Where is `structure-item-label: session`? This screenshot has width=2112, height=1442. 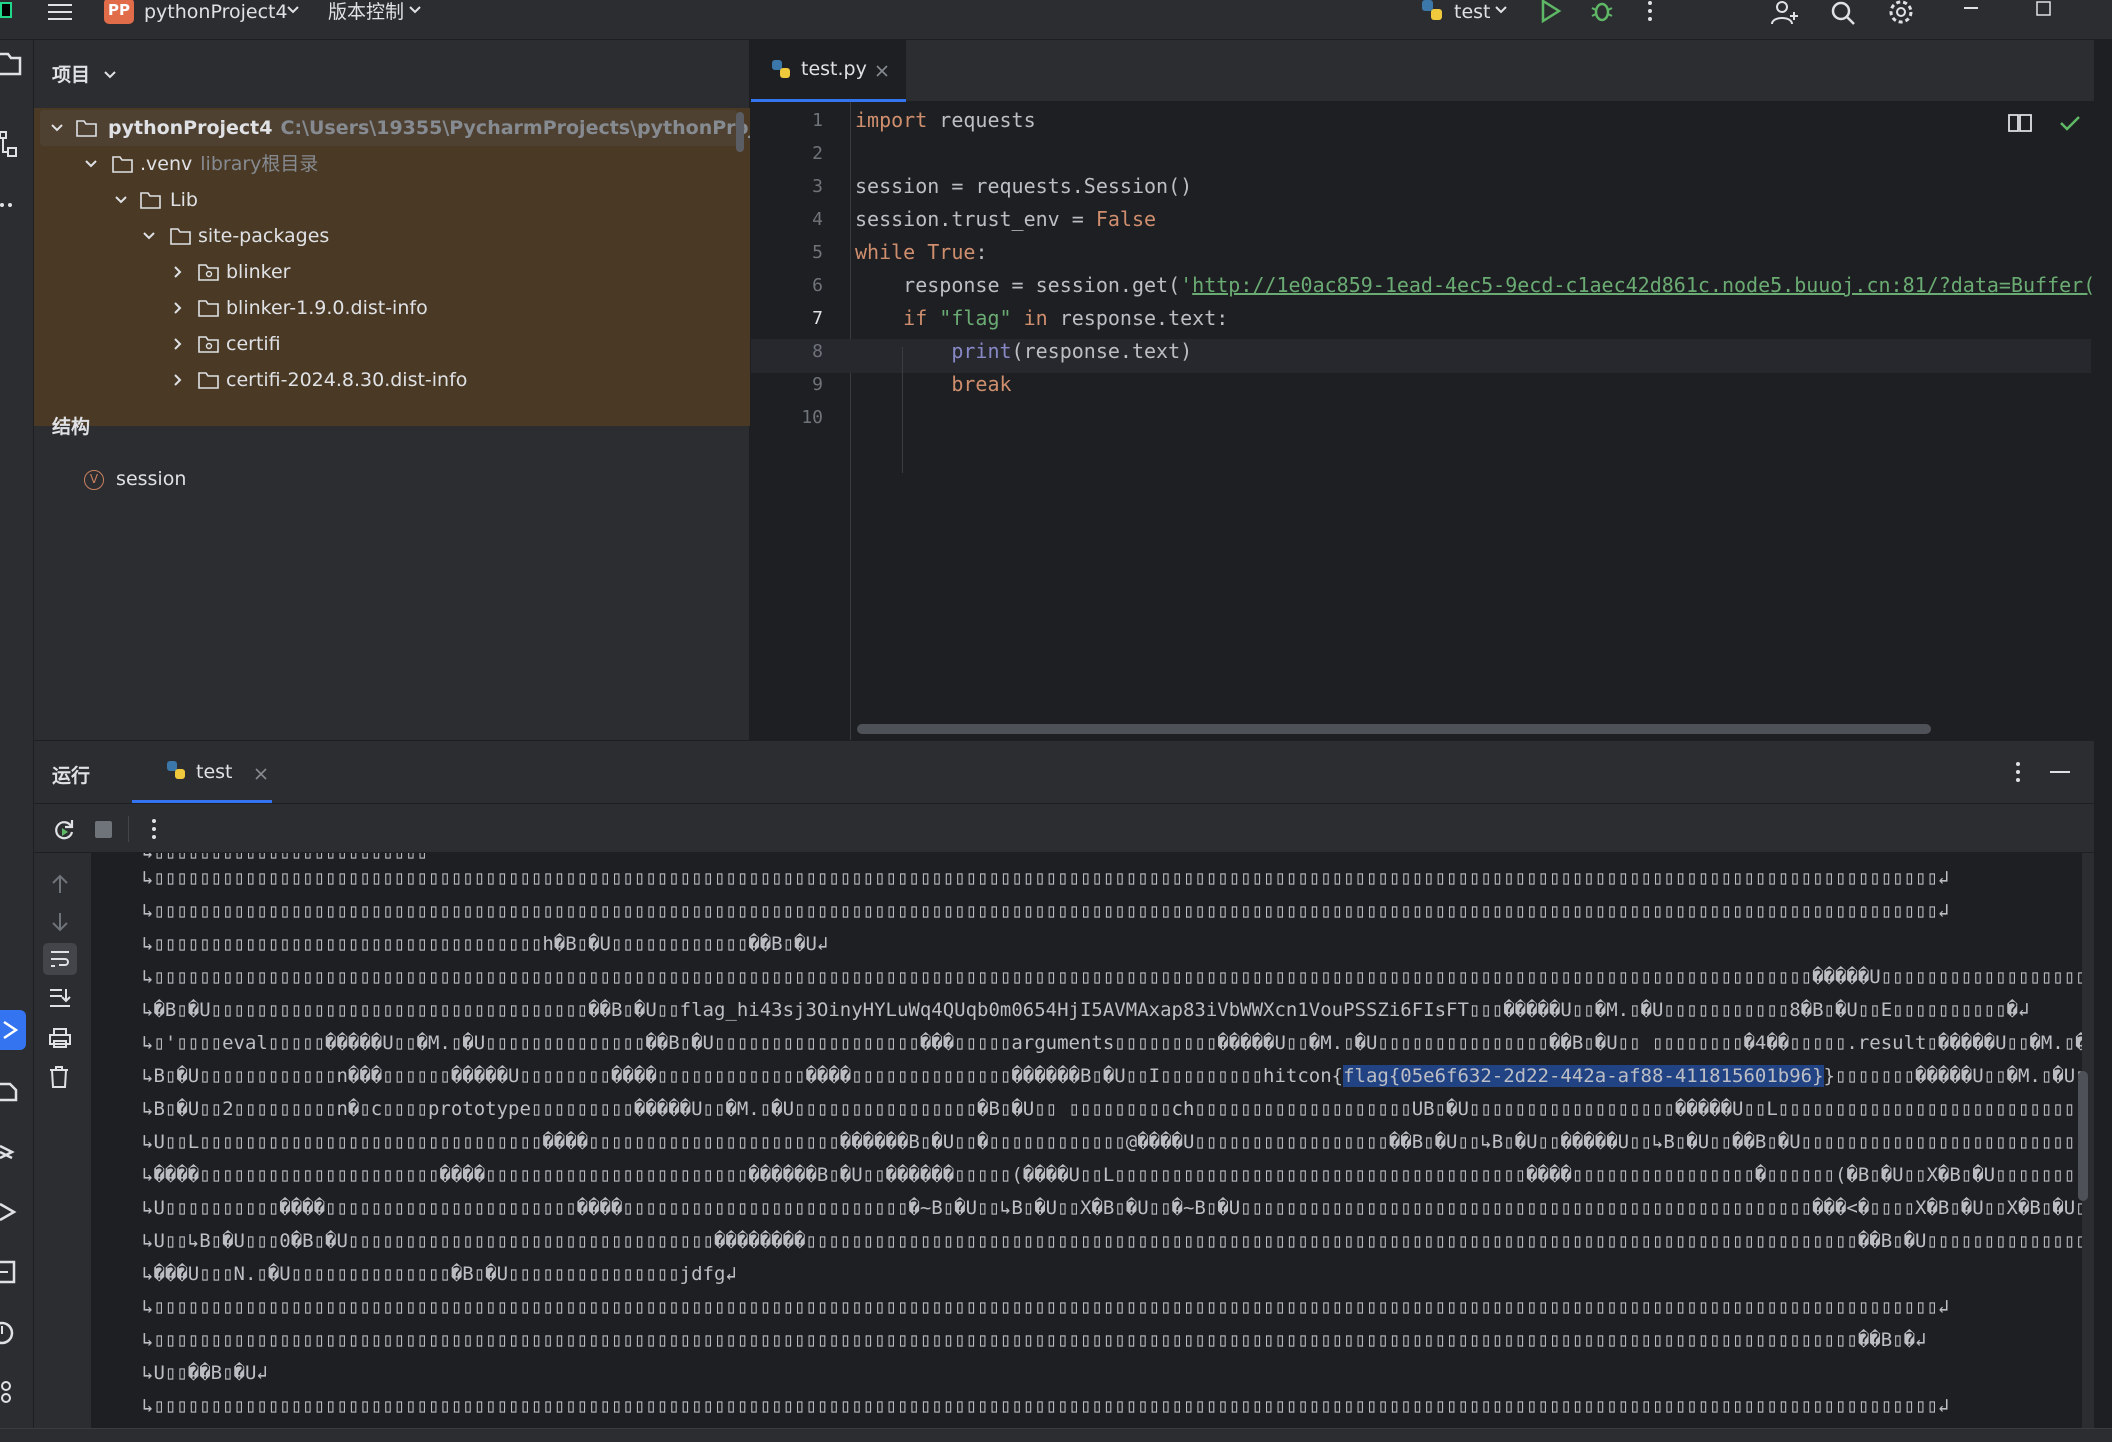 structure-item-label: session is located at coordinates (151, 479).